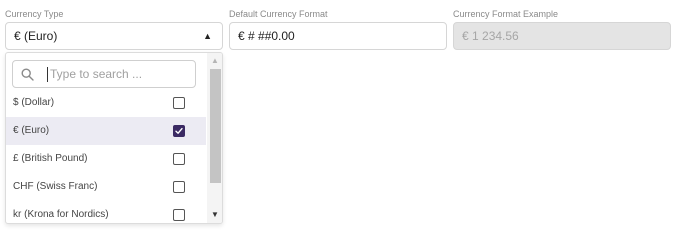 The image size is (674, 240). Describe the element at coordinates (47, 74) in the screenshot. I see `text-cursor` at that location.